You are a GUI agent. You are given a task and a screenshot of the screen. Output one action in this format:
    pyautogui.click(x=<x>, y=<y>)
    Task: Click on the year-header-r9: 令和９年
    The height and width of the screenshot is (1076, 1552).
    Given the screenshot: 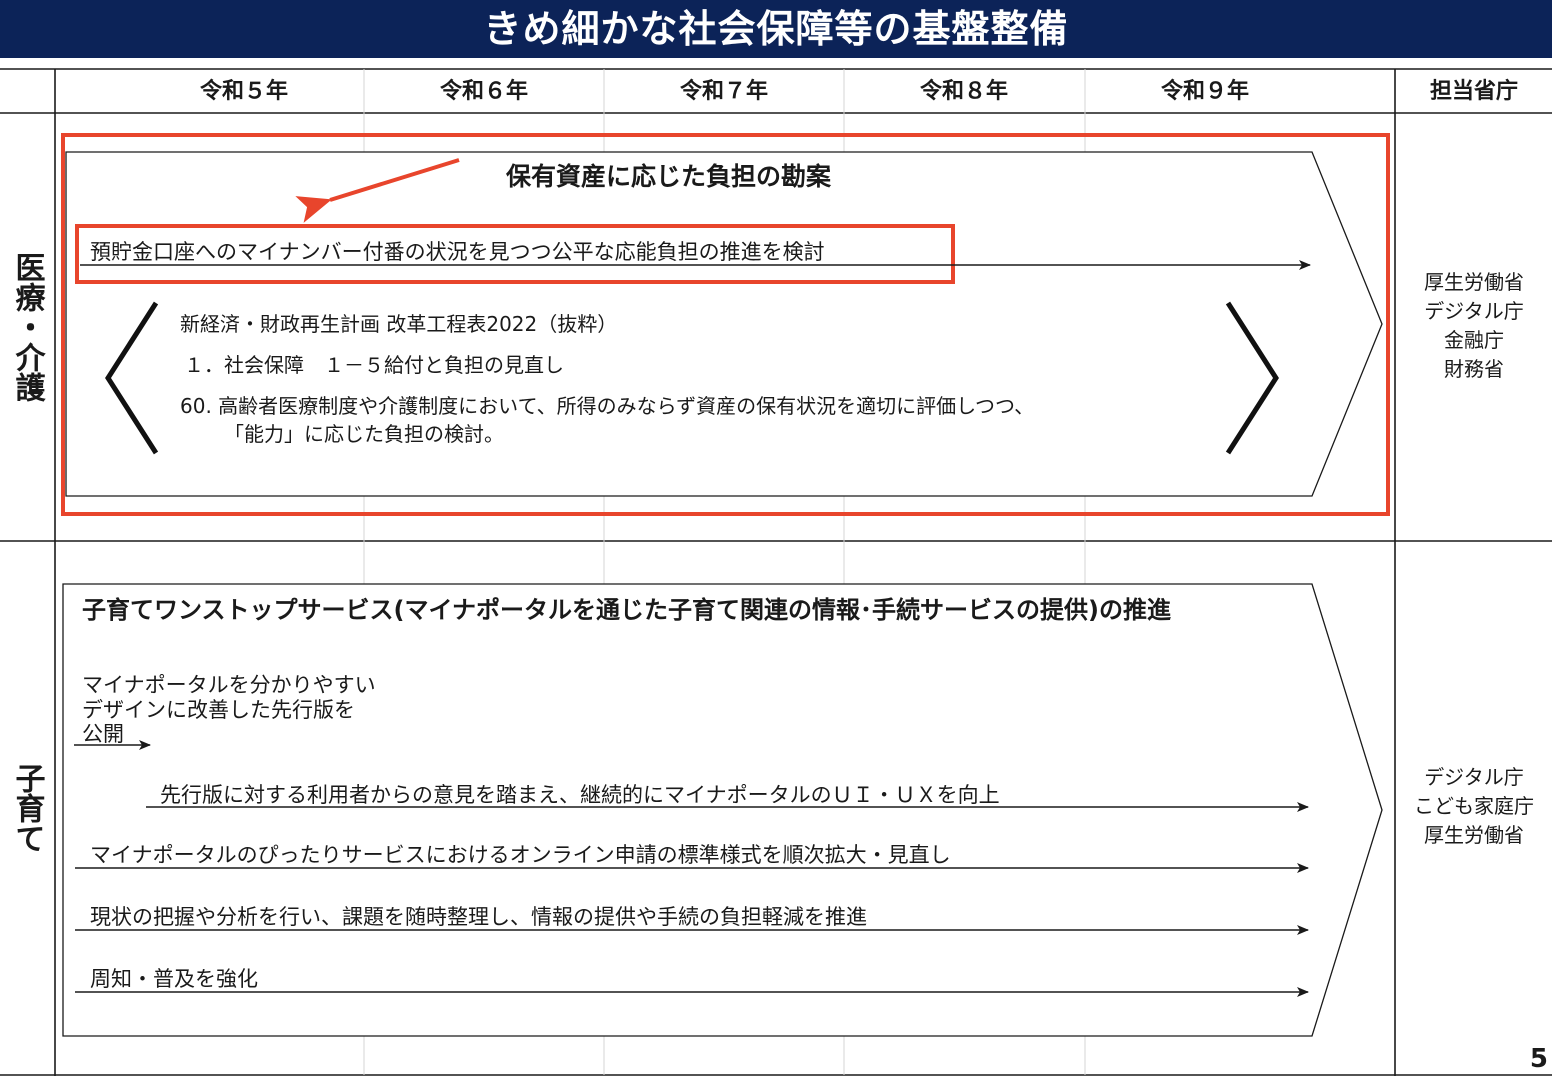 What is the action you would take?
    pyautogui.click(x=1204, y=91)
    